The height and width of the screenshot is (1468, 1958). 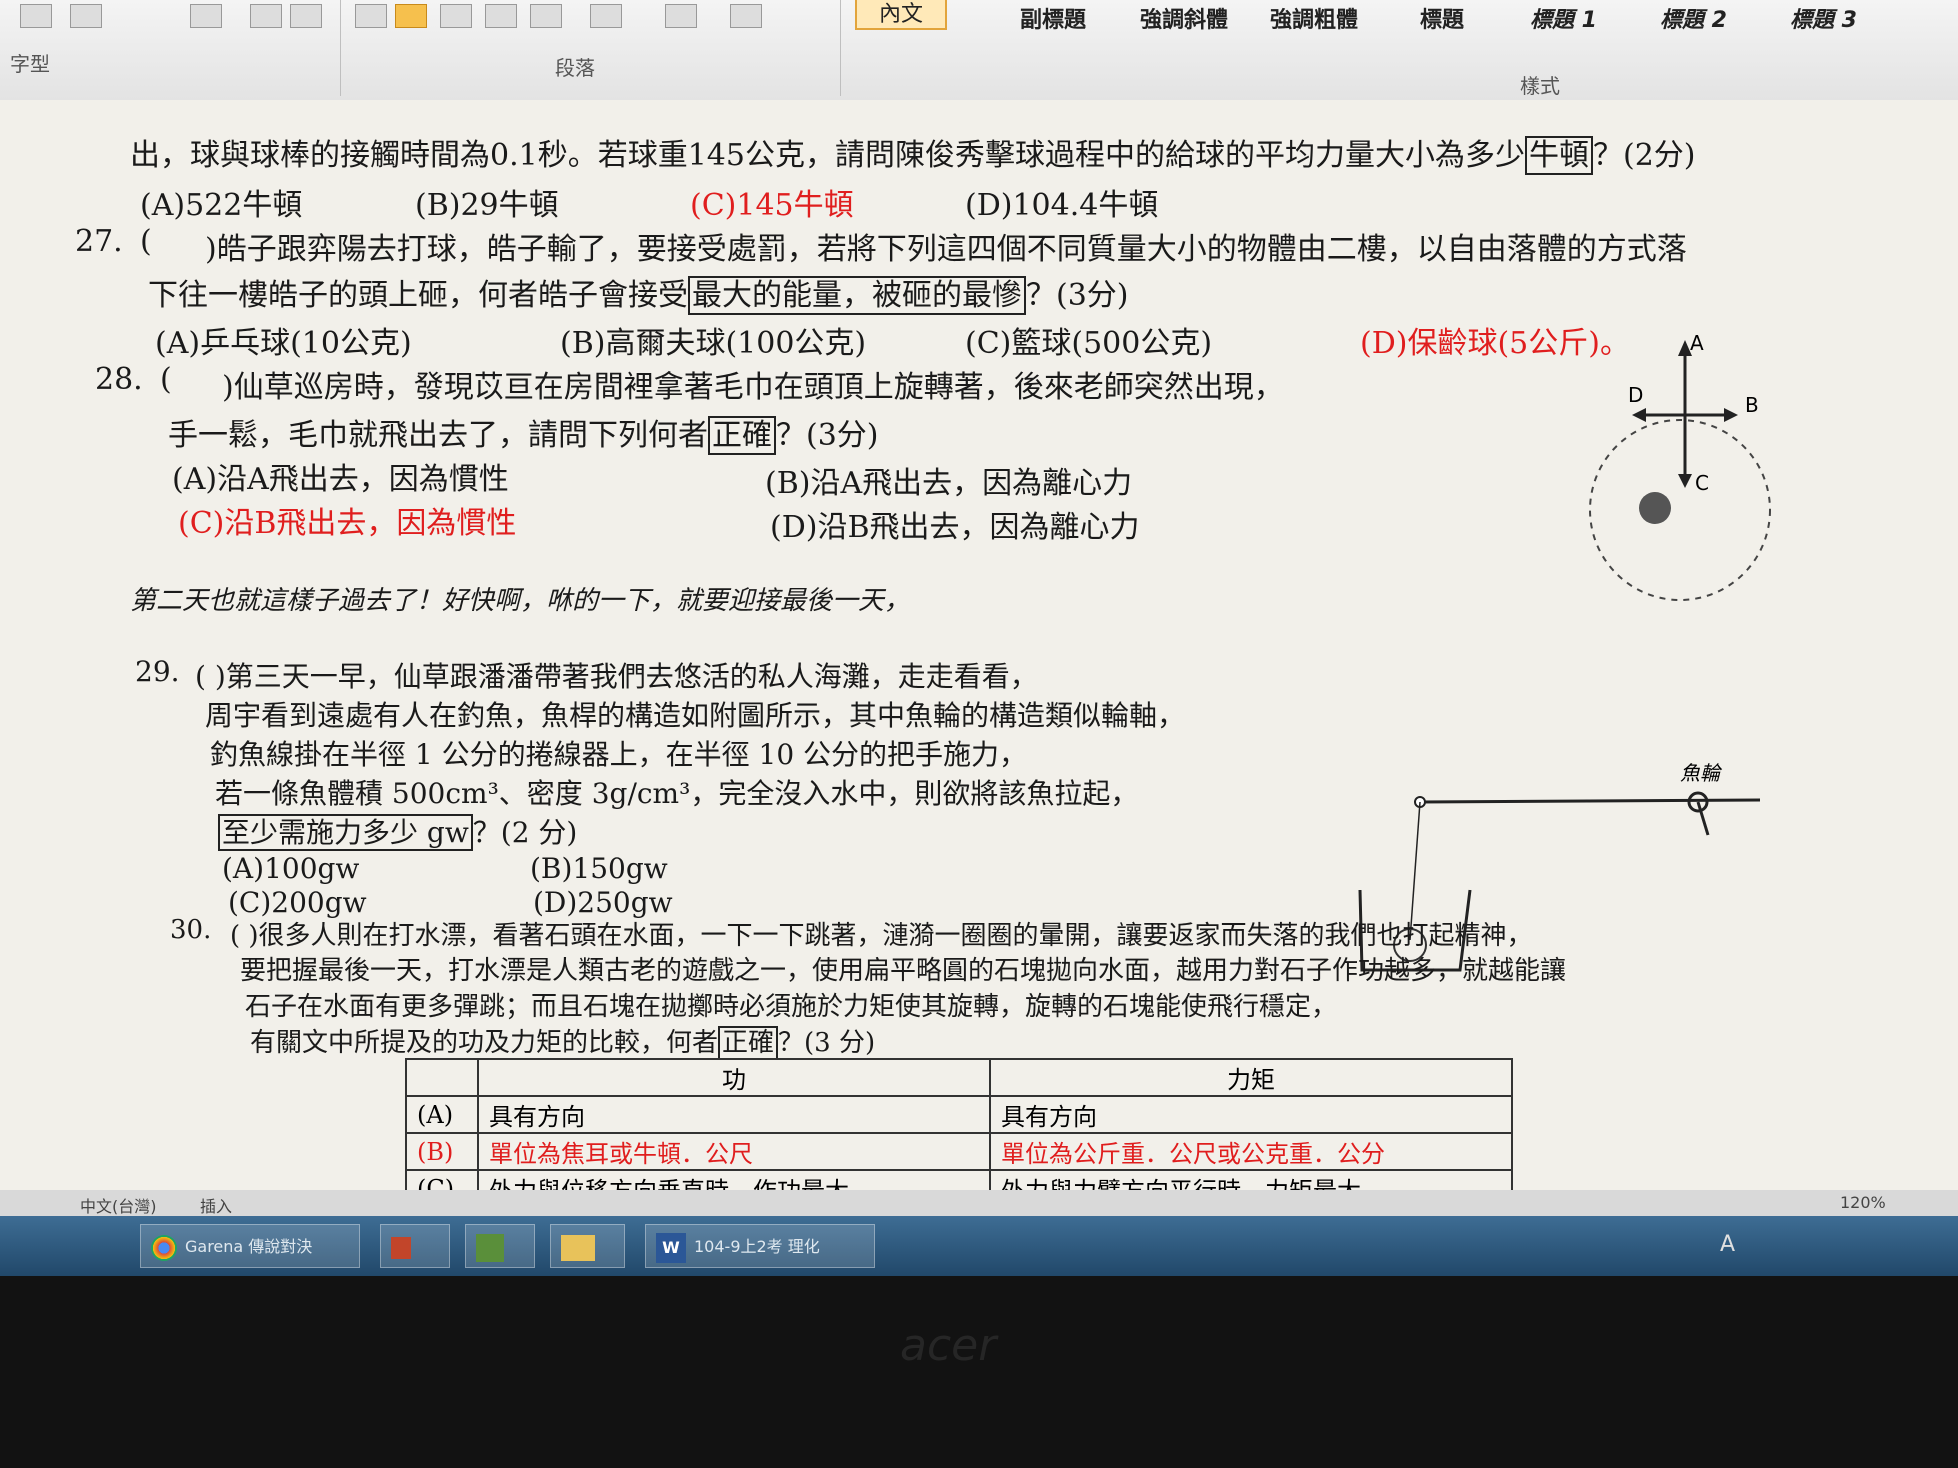 I want to click on q28-box: 正確, so click(x=742, y=435).